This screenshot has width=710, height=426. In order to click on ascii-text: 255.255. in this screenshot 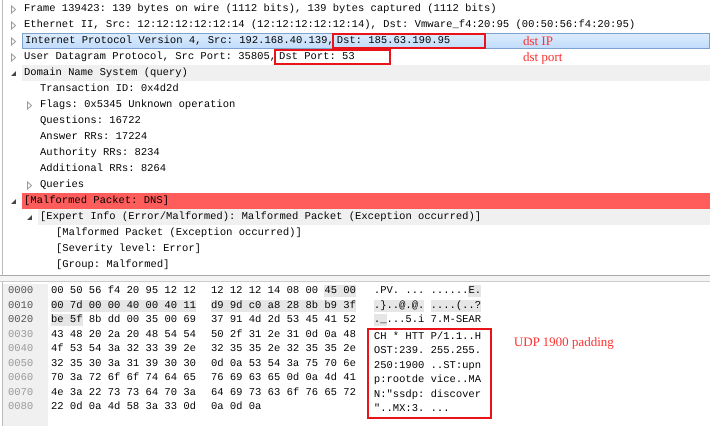, I will do `click(456, 351)`.